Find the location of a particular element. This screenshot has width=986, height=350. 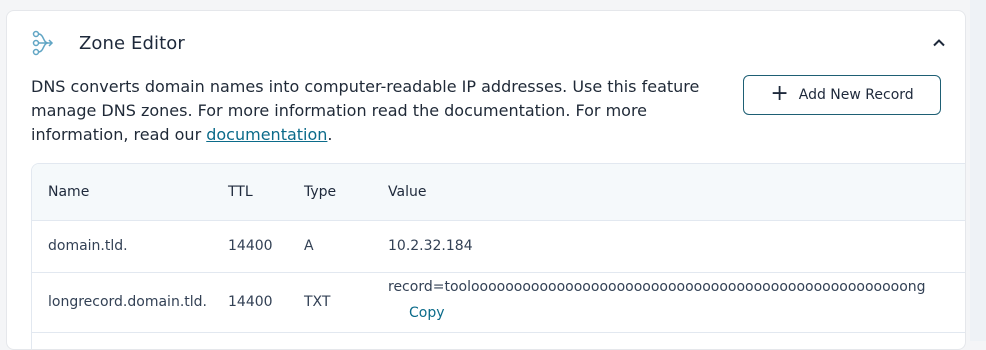

description-end: . is located at coordinates (330, 134).